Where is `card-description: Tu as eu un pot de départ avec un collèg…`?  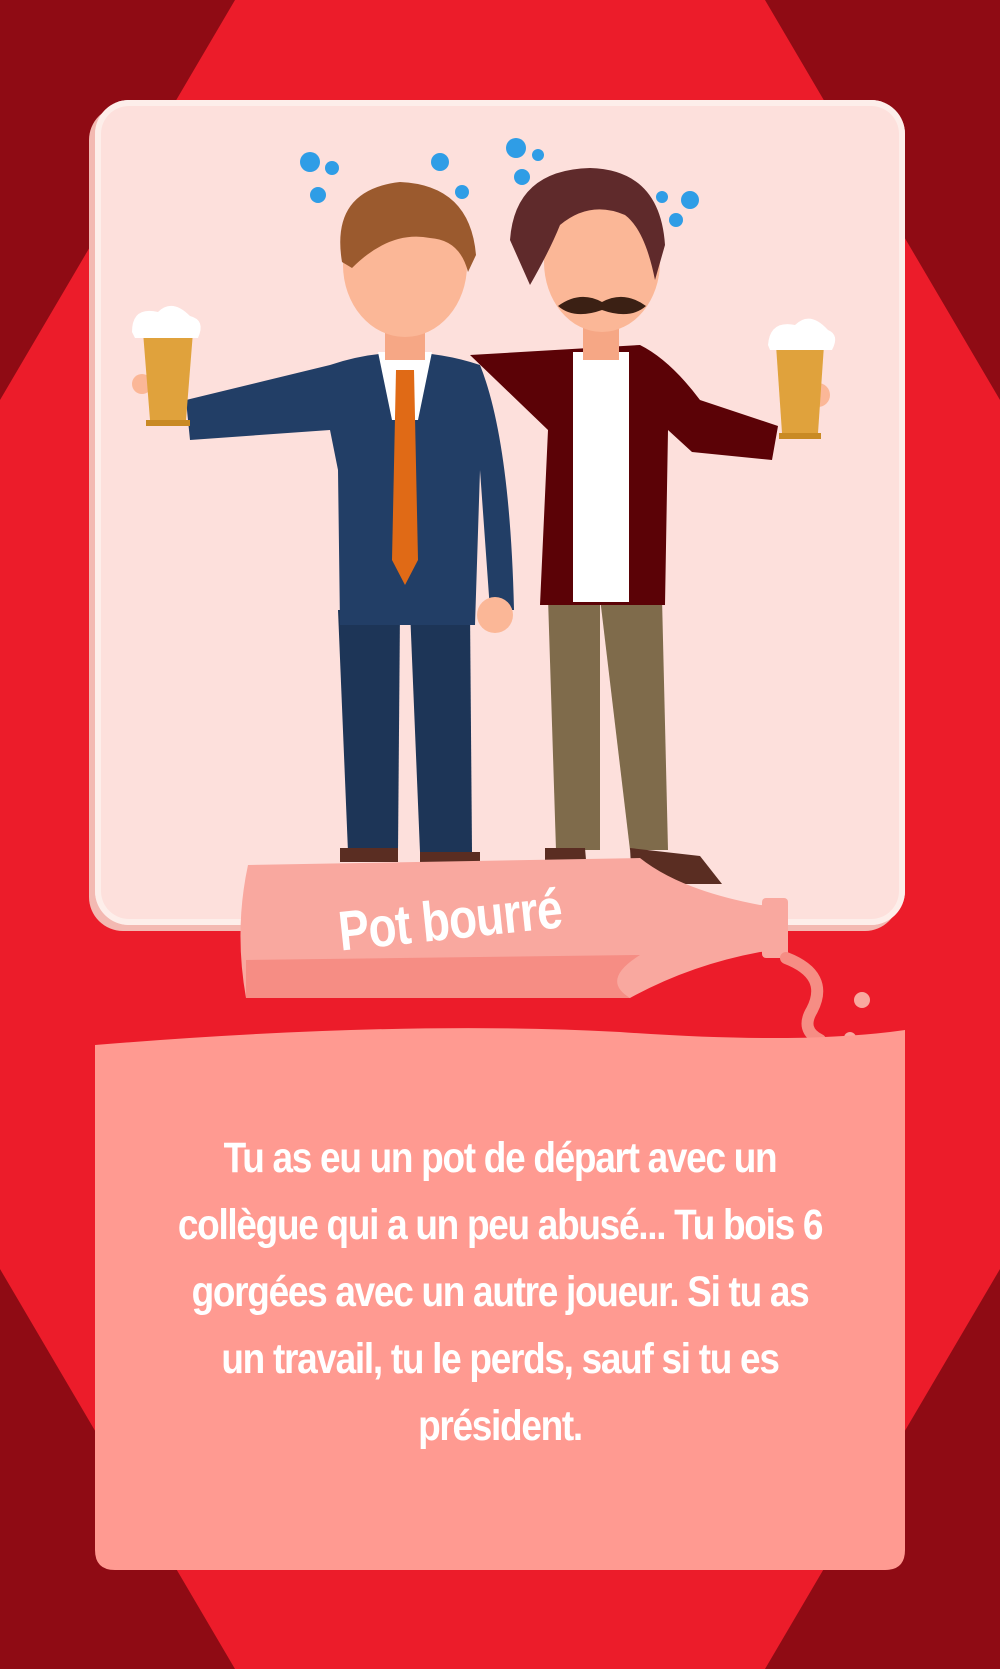 card-description: Tu as eu un pot de départ avec un collèg… is located at coordinates (500, 1292).